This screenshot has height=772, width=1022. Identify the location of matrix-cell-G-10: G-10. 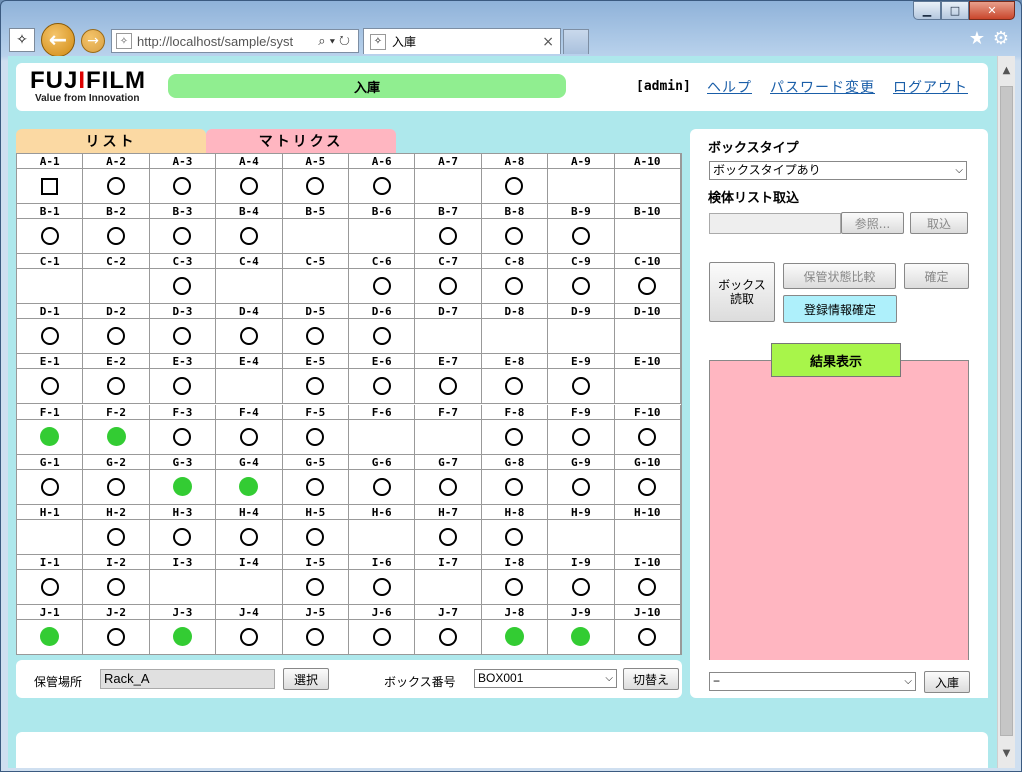
(647, 479).